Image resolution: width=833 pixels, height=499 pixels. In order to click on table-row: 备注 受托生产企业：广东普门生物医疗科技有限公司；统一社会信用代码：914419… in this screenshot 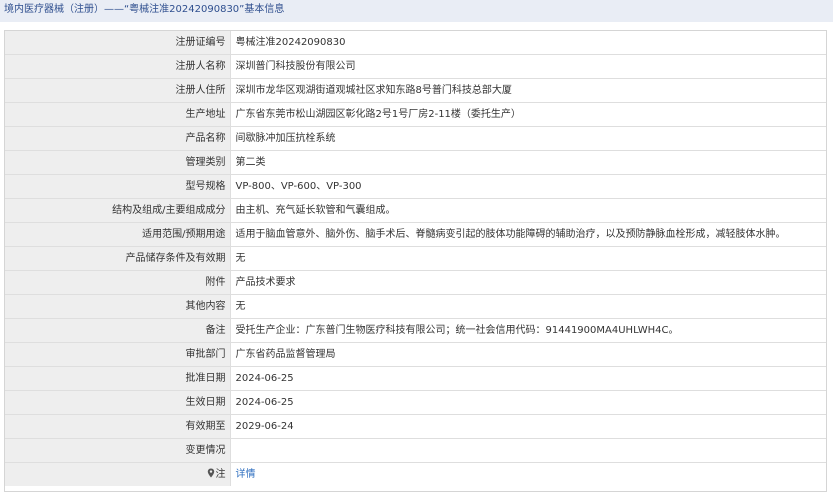, I will do `click(415, 330)`.